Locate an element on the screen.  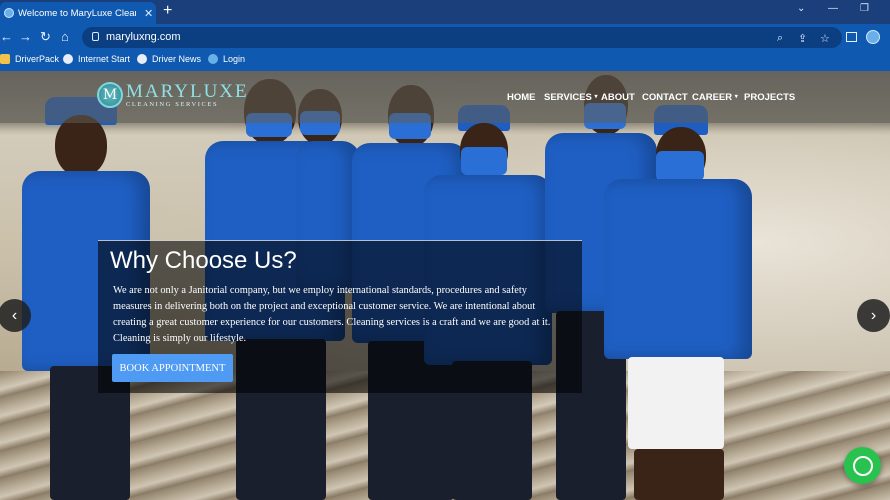
tab-close-icon: ✕ is located at coordinates (148, 13).